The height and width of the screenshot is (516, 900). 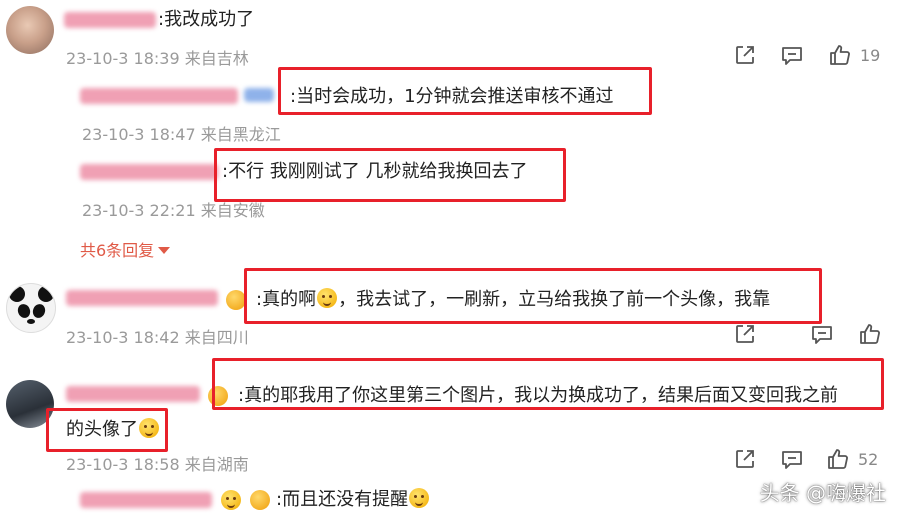 I want to click on reply-meta: 23-10-3 18:47 来自黑龙江, so click(x=181, y=134).